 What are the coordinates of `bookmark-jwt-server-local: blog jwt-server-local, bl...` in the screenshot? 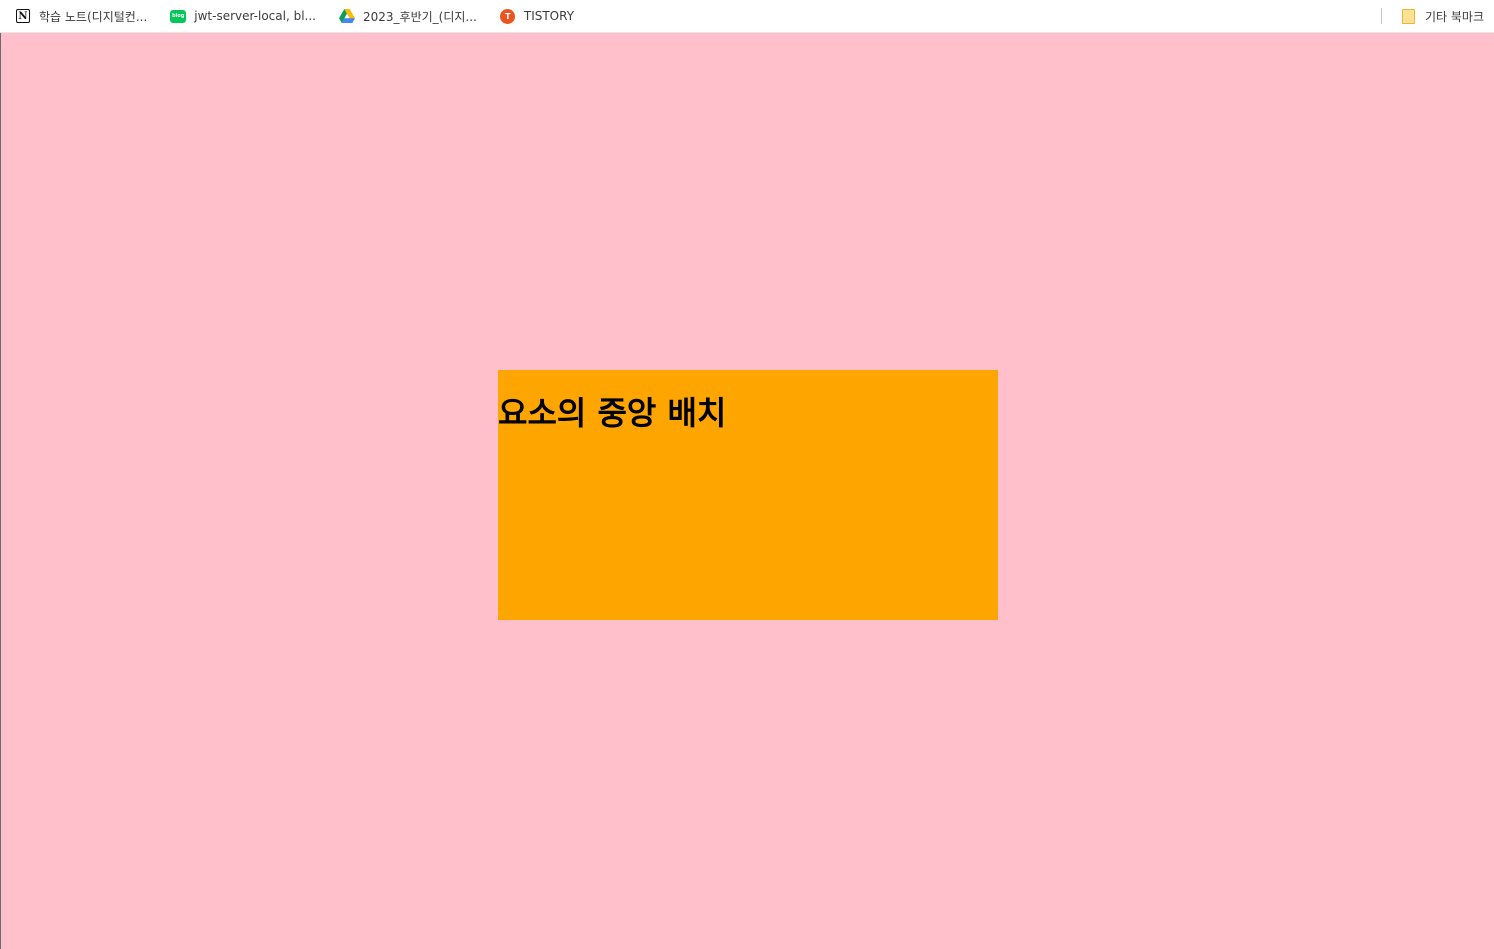 It's located at (239, 16).